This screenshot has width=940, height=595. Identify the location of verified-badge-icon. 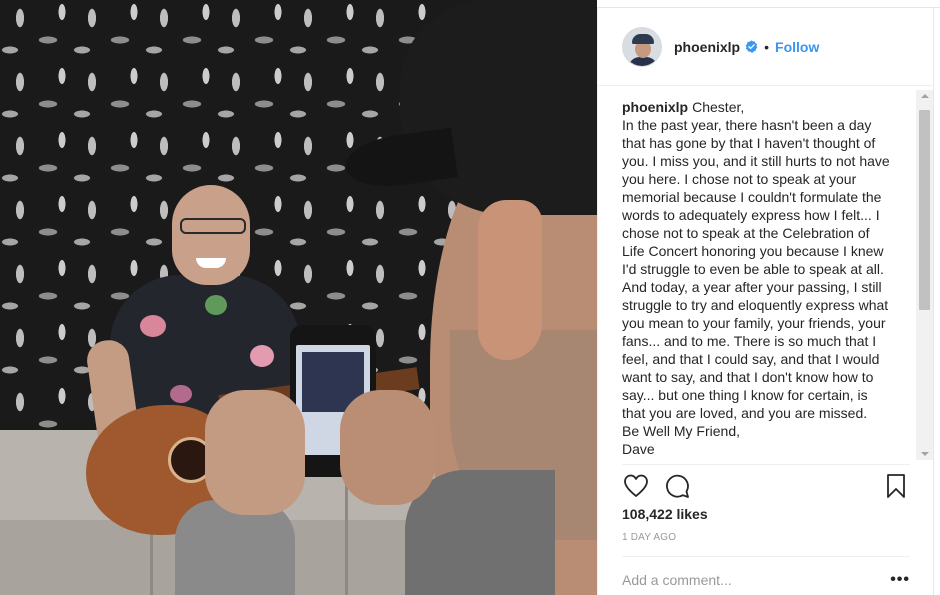
(751, 46).